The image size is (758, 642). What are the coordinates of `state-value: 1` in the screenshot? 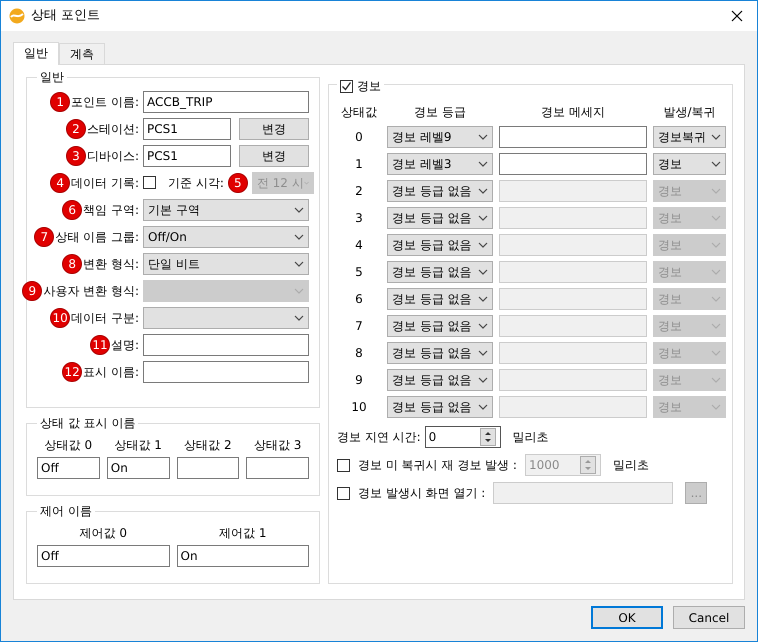 It's located at (359, 164).